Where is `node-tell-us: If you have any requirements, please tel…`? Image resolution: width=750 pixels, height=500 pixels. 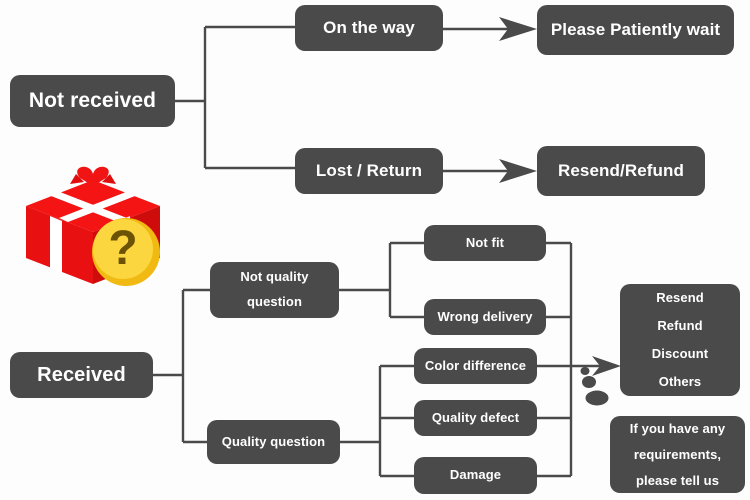
node-tell-us: If you have any requirements, please tel… is located at coordinates (677, 454).